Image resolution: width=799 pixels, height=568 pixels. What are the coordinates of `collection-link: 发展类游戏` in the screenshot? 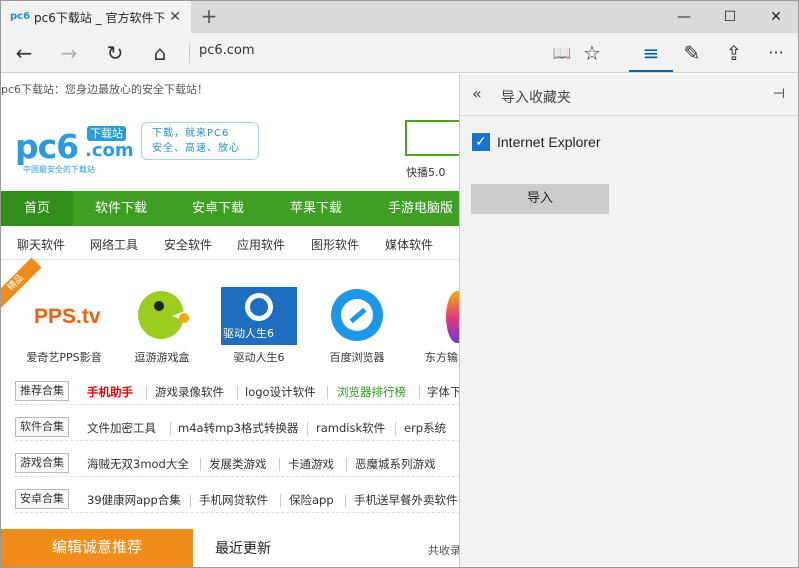 It's located at (238, 464).